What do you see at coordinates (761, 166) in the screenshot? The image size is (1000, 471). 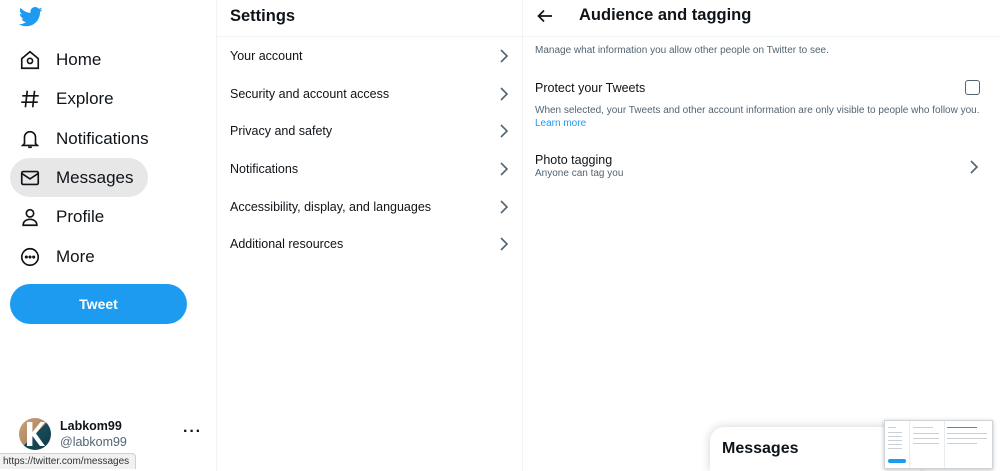 I see `photo-tagging-item: Photo tagging Anyone can tag you` at bounding box center [761, 166].